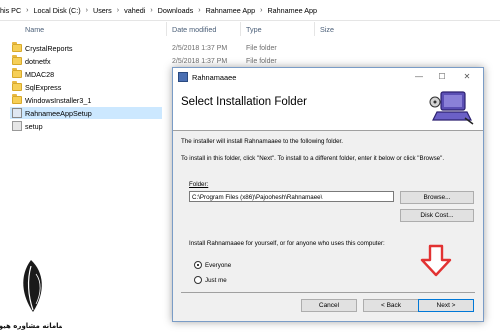 This screenshot has width=500, height=336. I want to click on file-row-selected: RahnameeAppSetup, so click(86, 113).